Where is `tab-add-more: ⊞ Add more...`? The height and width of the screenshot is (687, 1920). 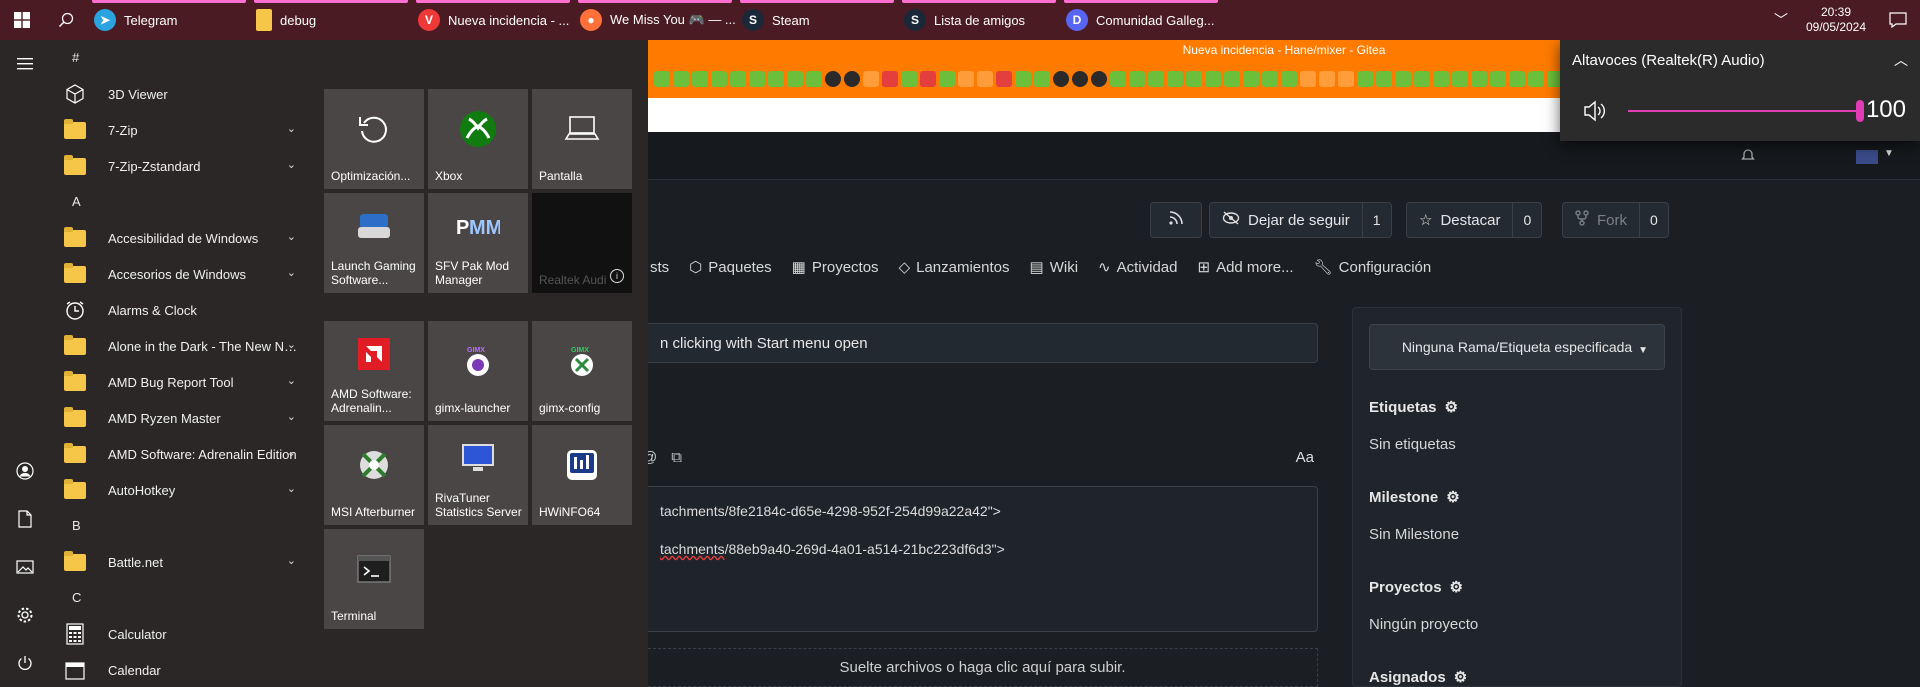 tab-add-more: ⊞ Add more... is located at coordinates (1245, 267).